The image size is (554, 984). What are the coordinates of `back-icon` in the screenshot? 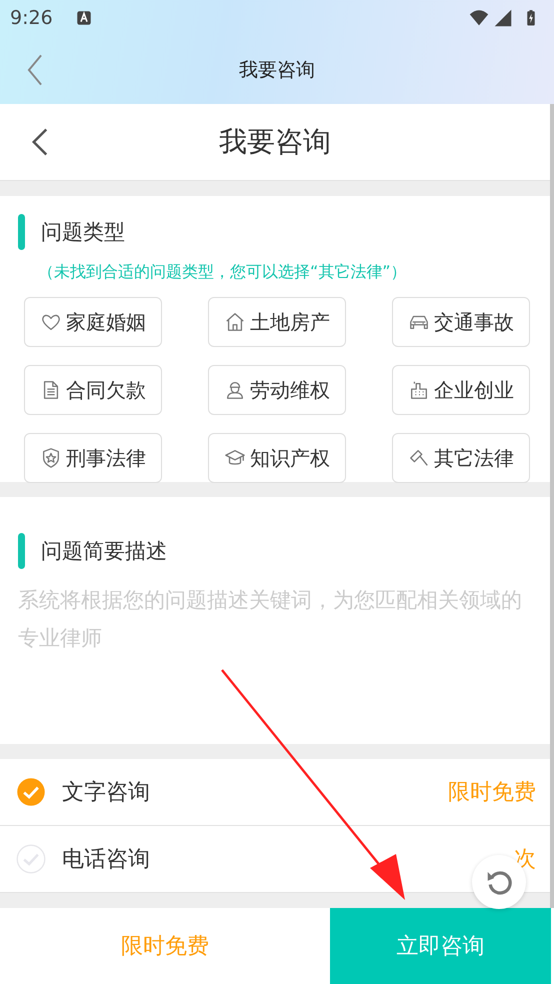 It's located at (40, 142).